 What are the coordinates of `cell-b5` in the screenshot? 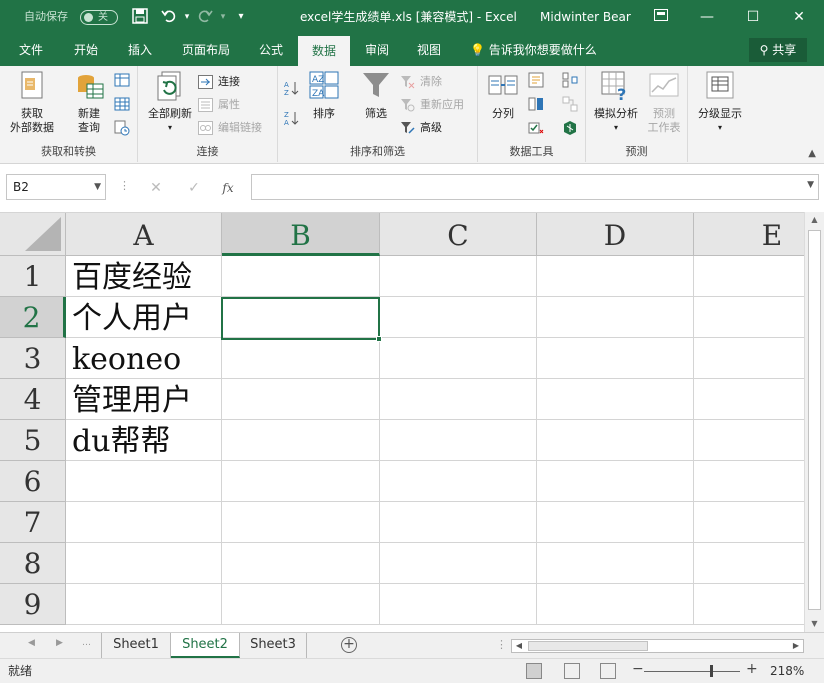 It's located at (301, 440).